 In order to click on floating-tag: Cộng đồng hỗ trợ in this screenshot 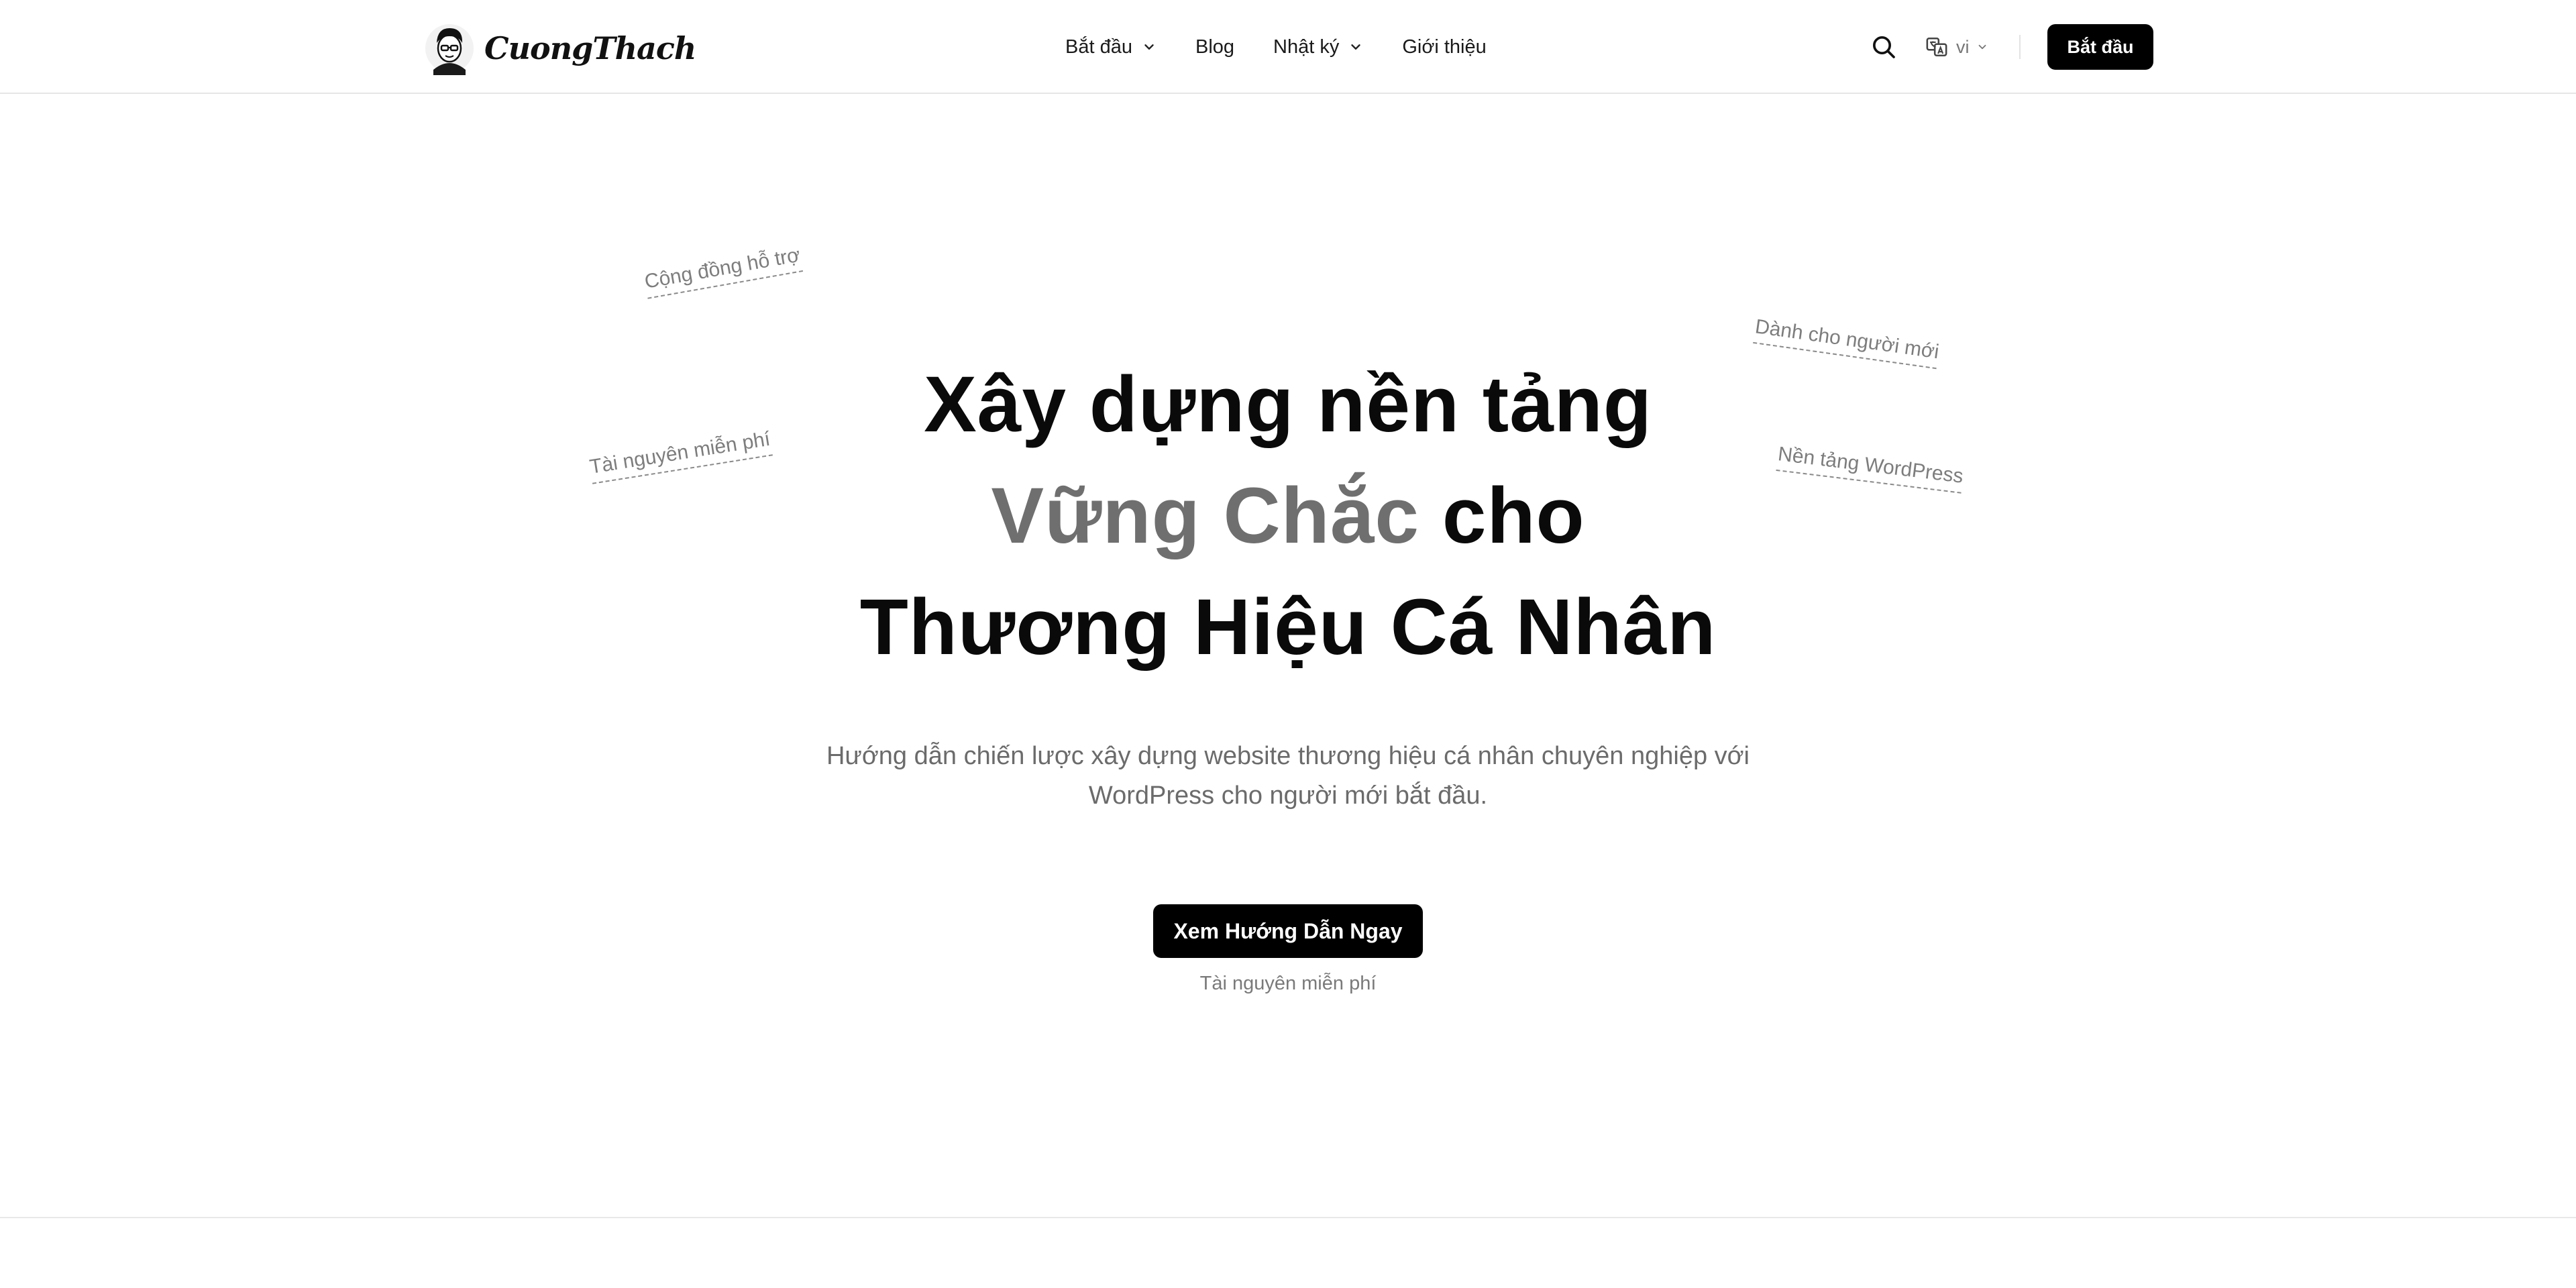, I will do `click(723, 271)`.